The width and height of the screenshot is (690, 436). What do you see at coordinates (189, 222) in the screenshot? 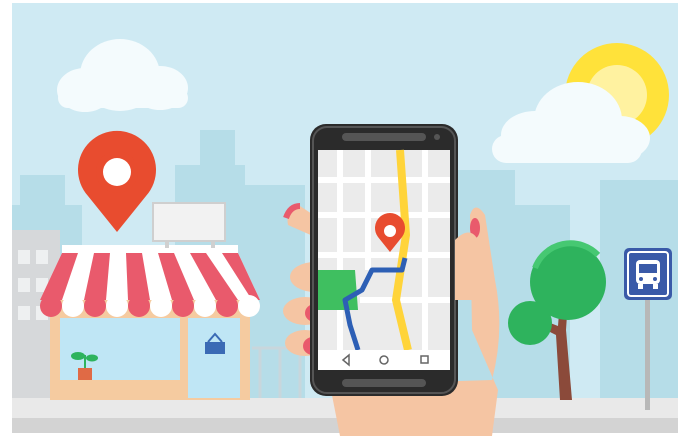
I see `shop-signboard` at bounding box center [189, 222].